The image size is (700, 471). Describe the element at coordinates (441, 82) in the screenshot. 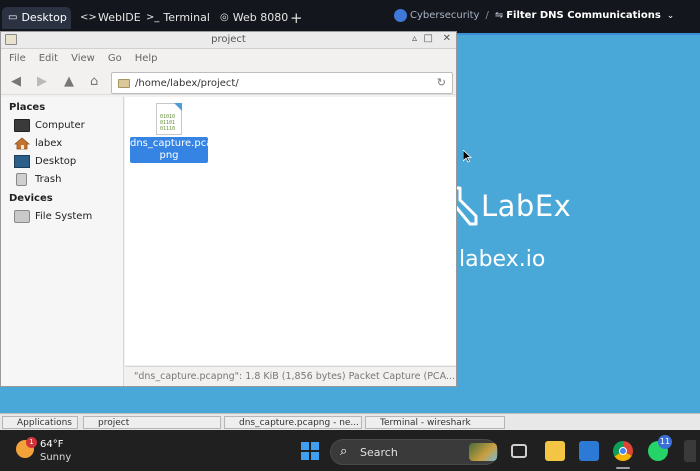

I see `reload-icon: ↻` at that location.